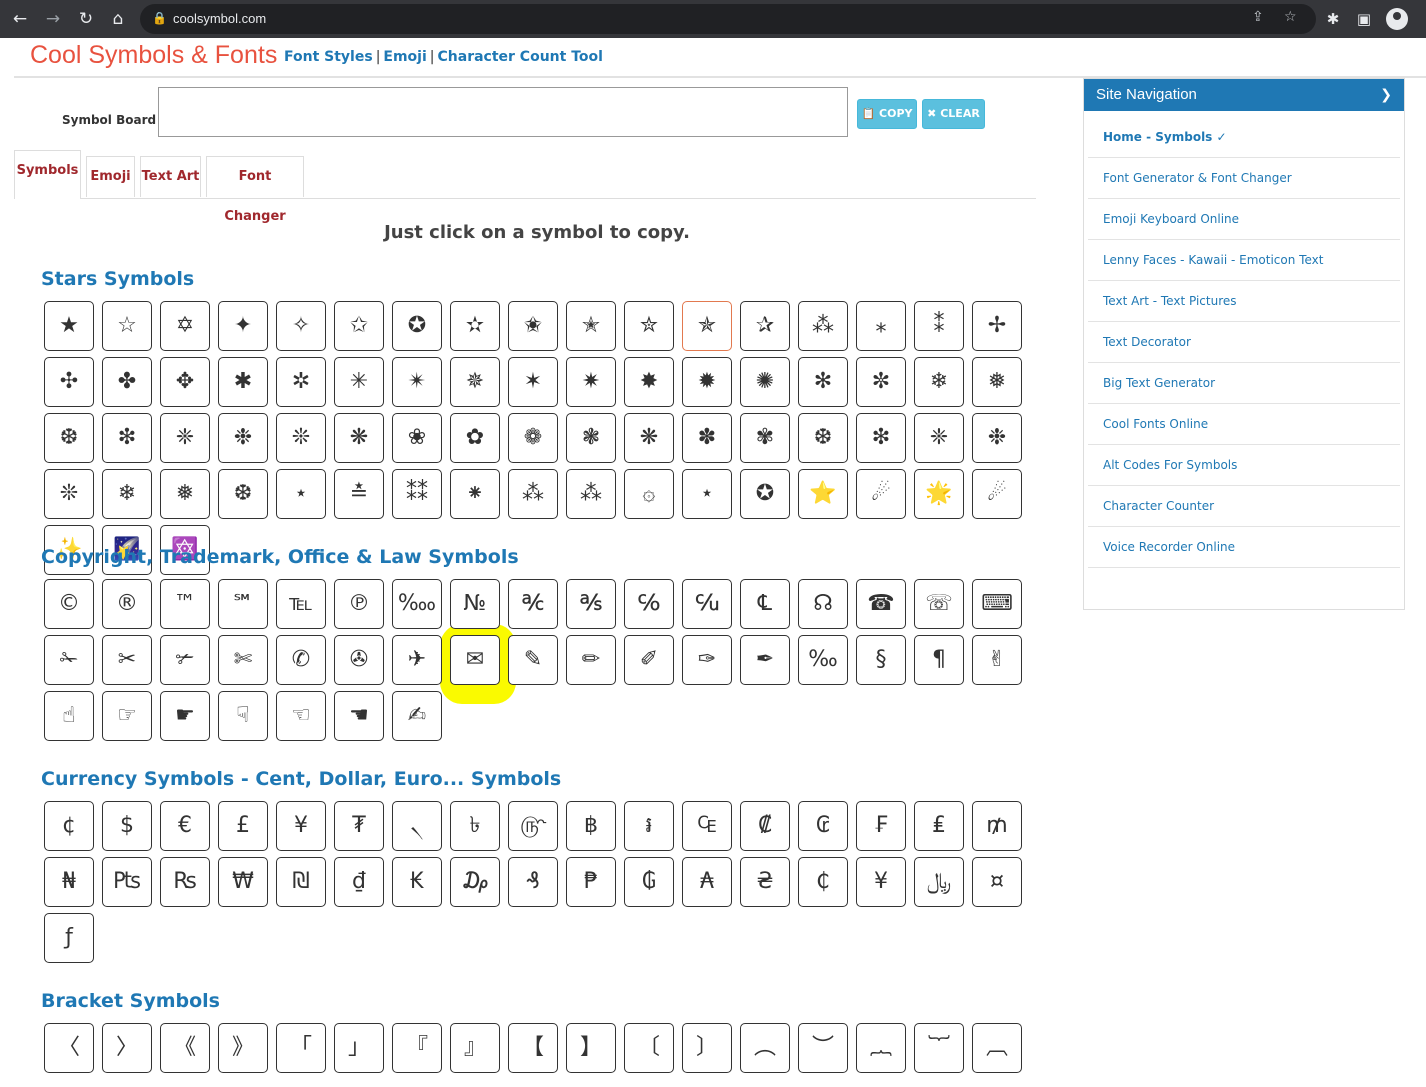 This screenshot has width=1426, height=1087. I want to click on sidebar-nav-item: Character Counter, so click(1244, 506).